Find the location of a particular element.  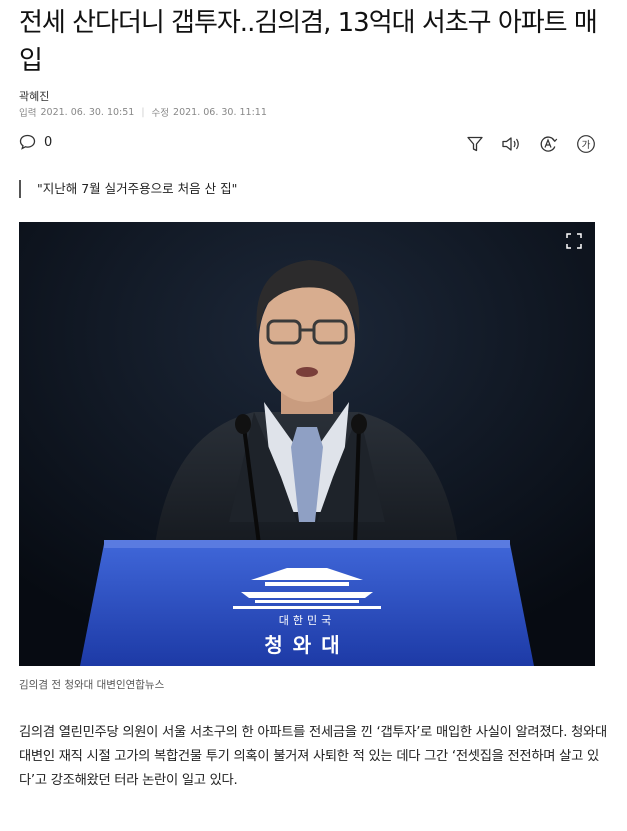

font-size-glyph: 가 is located at coordinates (586, 145).